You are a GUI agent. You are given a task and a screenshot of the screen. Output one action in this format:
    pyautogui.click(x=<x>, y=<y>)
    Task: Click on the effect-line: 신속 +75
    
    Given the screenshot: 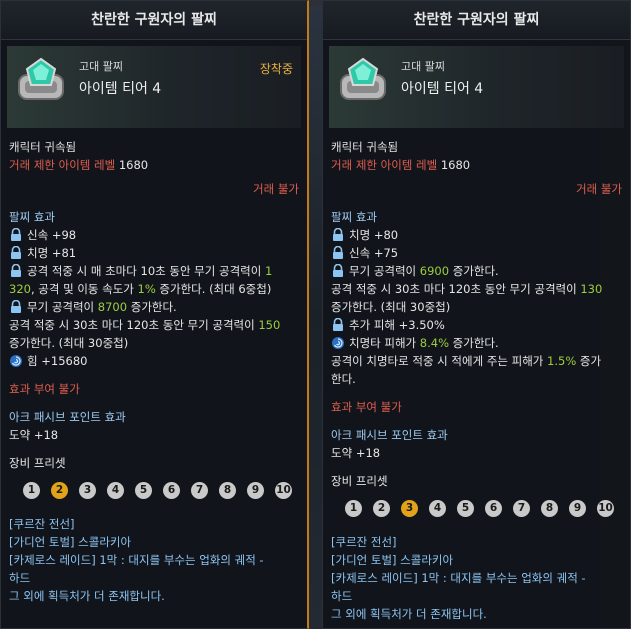 What is the action you would take?
    pyautogui.click(x=476, y=253)
    